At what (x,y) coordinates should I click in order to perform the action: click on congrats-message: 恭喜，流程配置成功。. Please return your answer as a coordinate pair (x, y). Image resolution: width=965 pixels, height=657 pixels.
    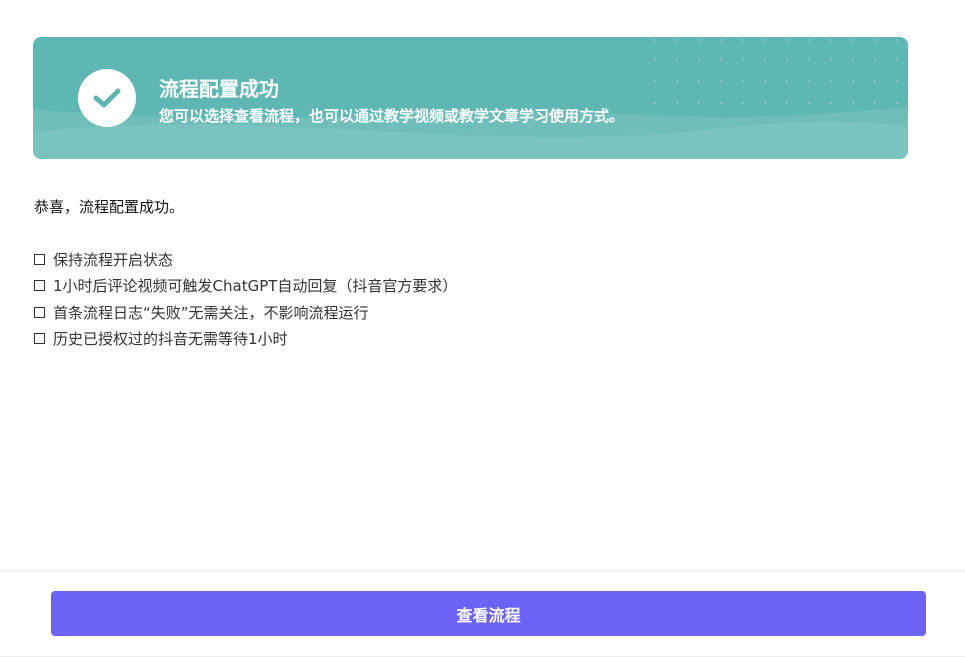
    Looking at the image, I should click on (109, 207).